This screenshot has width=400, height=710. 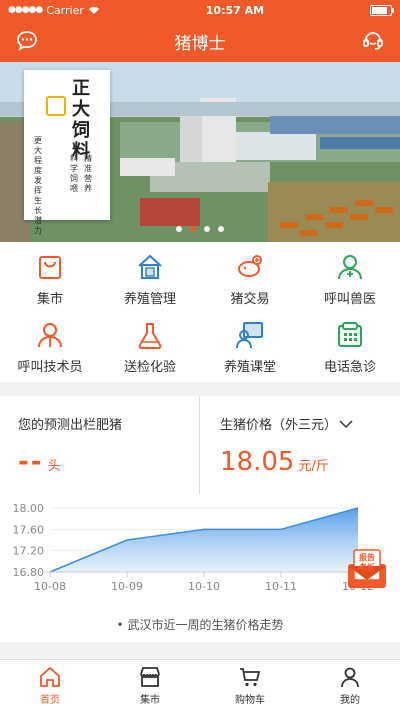 I want to click on x-tick-label: 10-08, so click(x=50, y=586).